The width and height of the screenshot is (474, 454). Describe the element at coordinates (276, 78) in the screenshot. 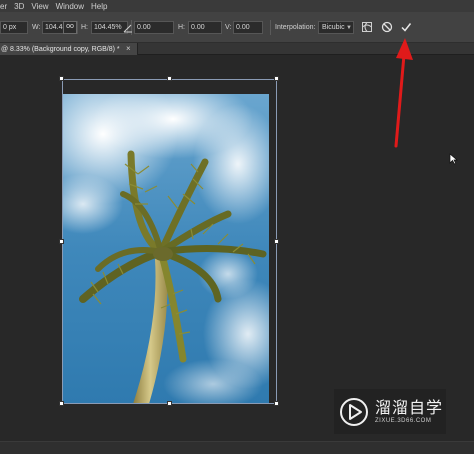

I see `transform-handle-top-right` at that location.